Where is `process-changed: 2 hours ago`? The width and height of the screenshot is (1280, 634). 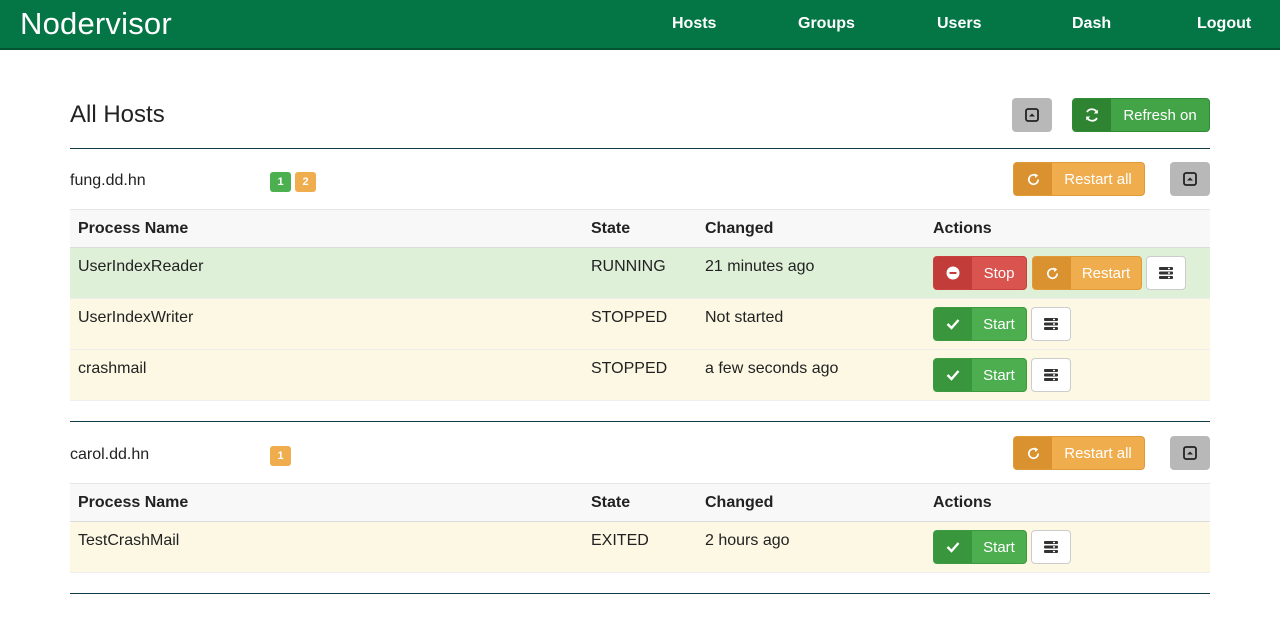
process-changed: 2 hours ago is located at coordinates (747, 540).